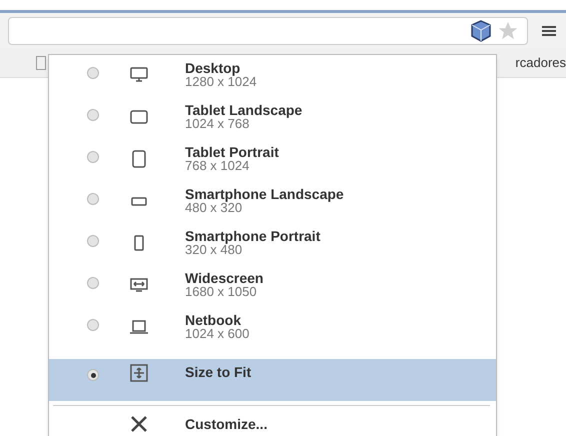 The height and width of the screenshot is (436, 566). I want to click on preset-item: Tablet Landscape 1024 x 768, so click(272, 124).